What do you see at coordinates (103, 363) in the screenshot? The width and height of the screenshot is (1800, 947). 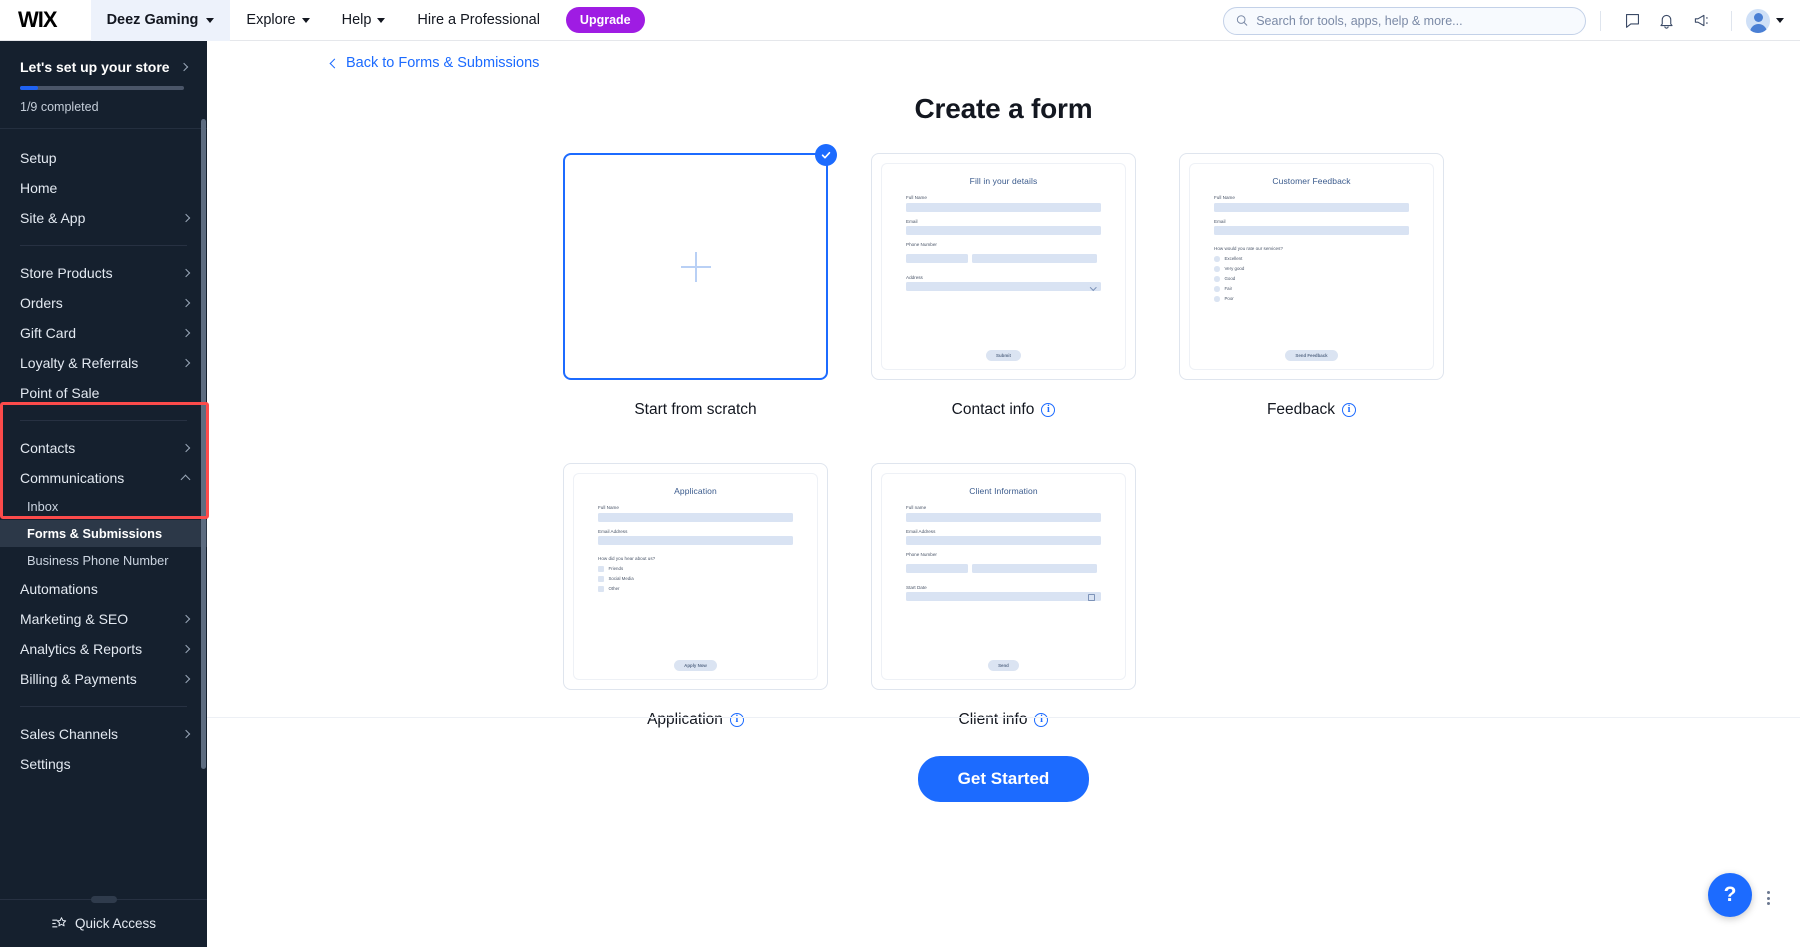 I see `sidebar-item-loyalty-referrals: Loyalty & Referrals` at bounding box center [103, 363].